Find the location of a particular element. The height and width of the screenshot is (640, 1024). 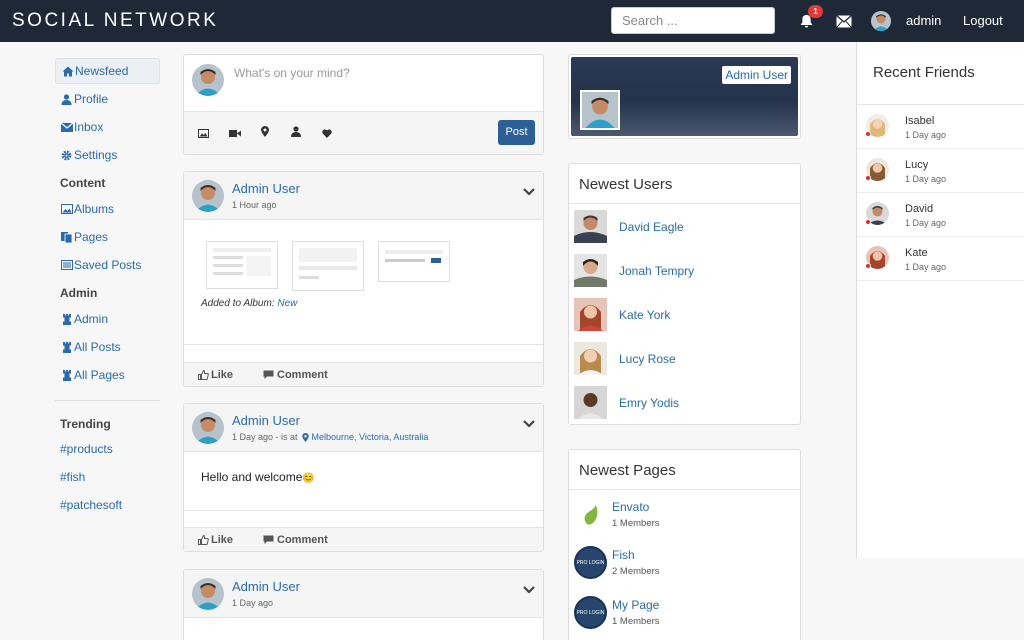

list-item: Kate York is located at coordinates (622, 314).